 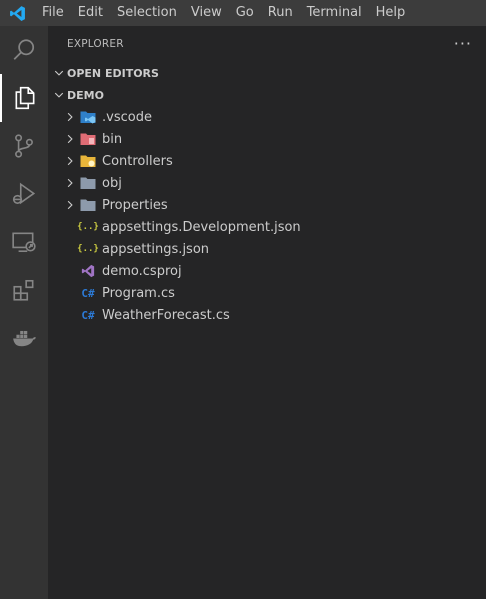 What do you see at coordinates (147, 13) in the screenshot?
I see `menu-selection: Selection` at bounding box center [147, 13].